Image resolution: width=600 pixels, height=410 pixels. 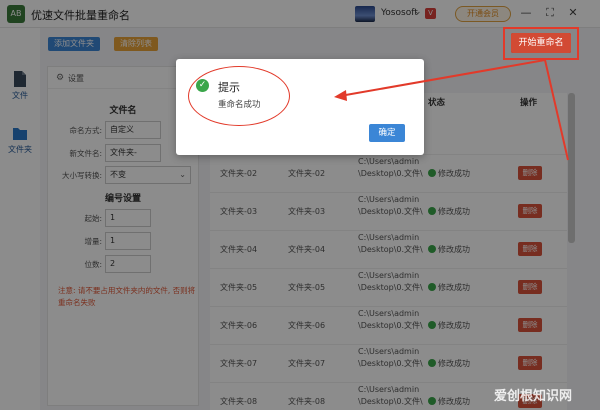 What do you see at coordinates (340, 95) in the screenshot?
I see `annotation-arrowhead` at bounding box center [340, 95].